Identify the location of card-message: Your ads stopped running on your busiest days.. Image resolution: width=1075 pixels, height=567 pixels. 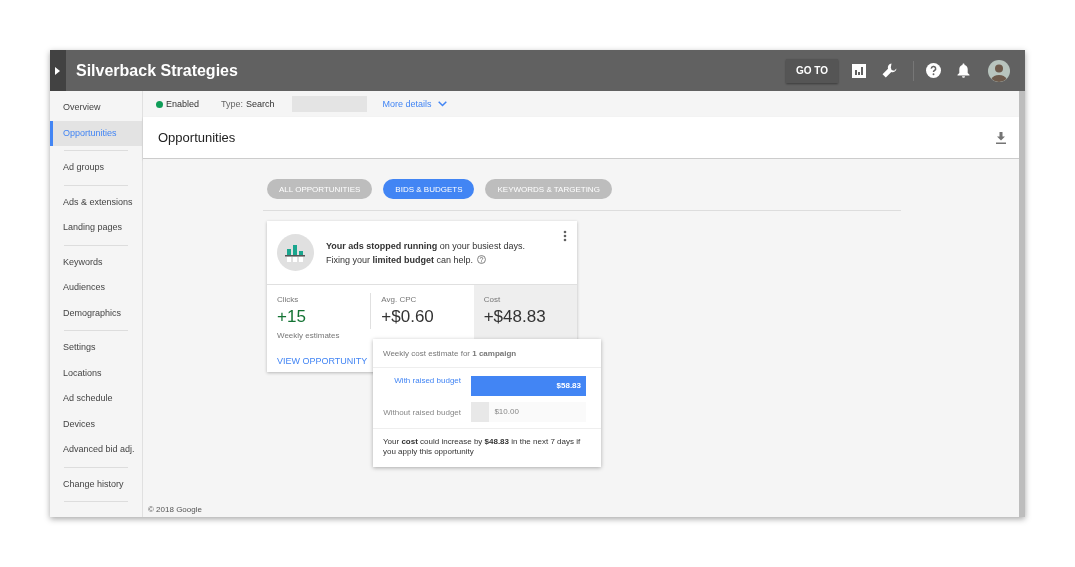
(426, 245).